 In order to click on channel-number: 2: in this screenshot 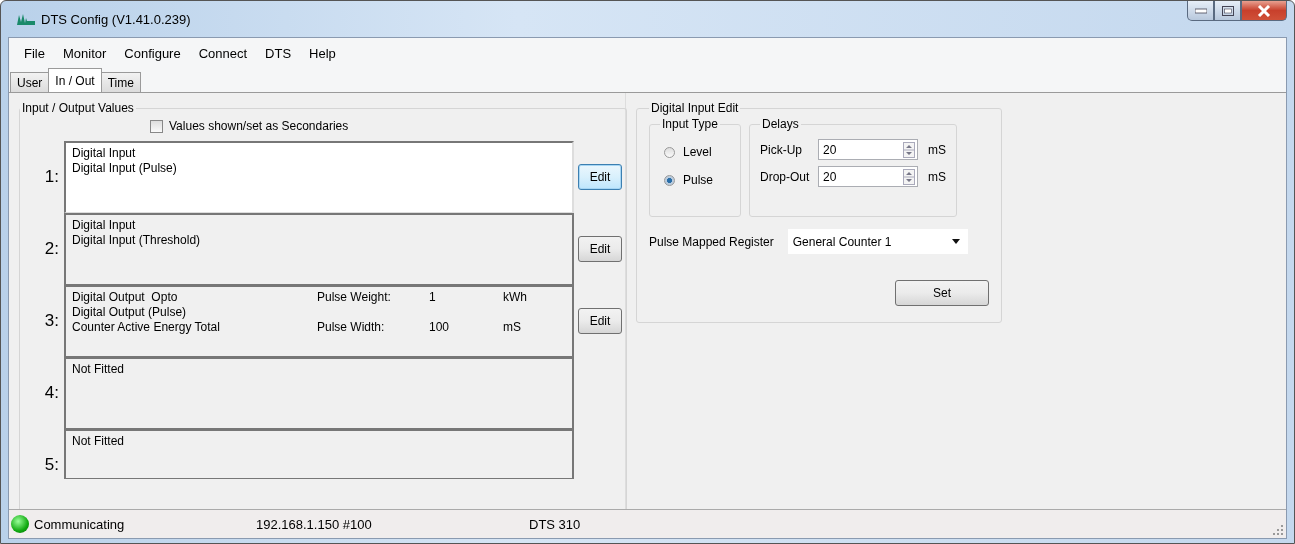, I will do `click(51, 249)`.